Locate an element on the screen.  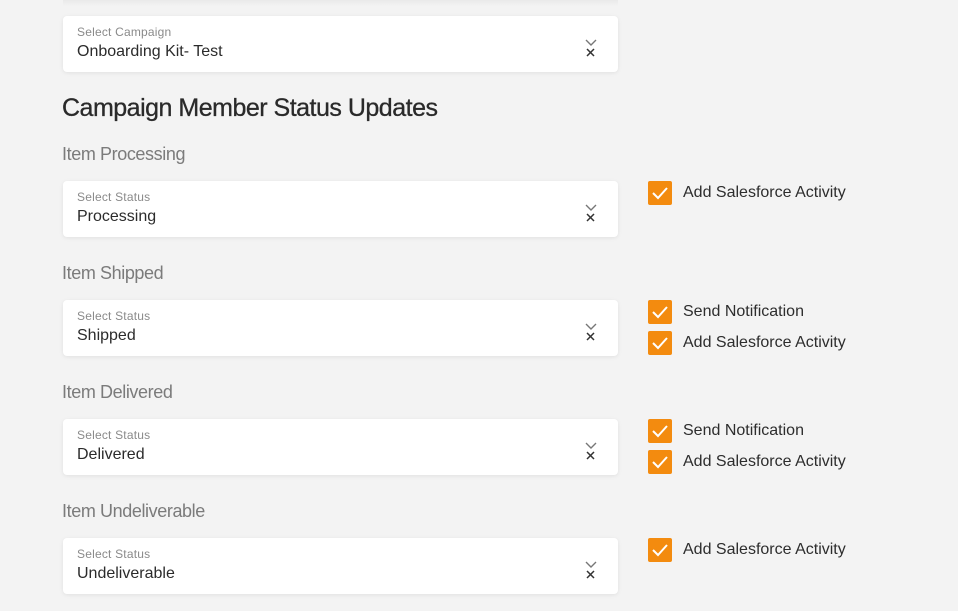
checkbox-delivered-send-notification: Send Notification is located at coordinates (726, 431).